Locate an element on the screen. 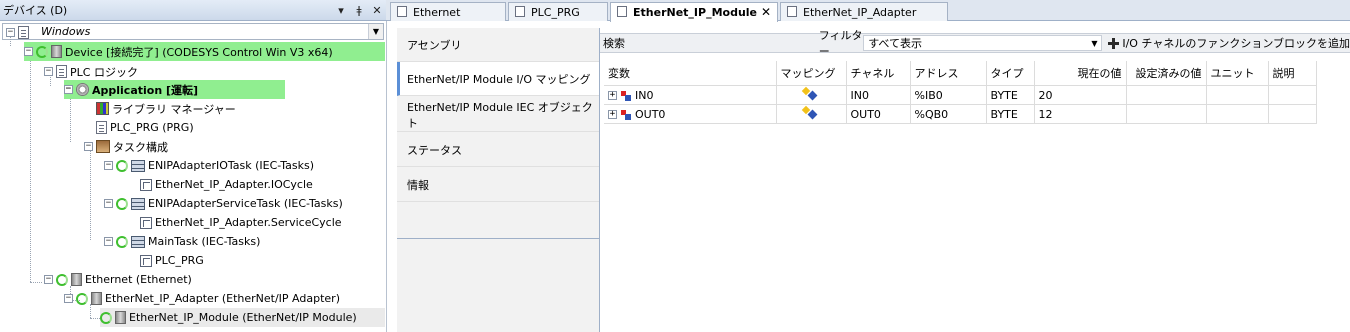  side-tab-label: 情報 is located at coordinates (418, 185).